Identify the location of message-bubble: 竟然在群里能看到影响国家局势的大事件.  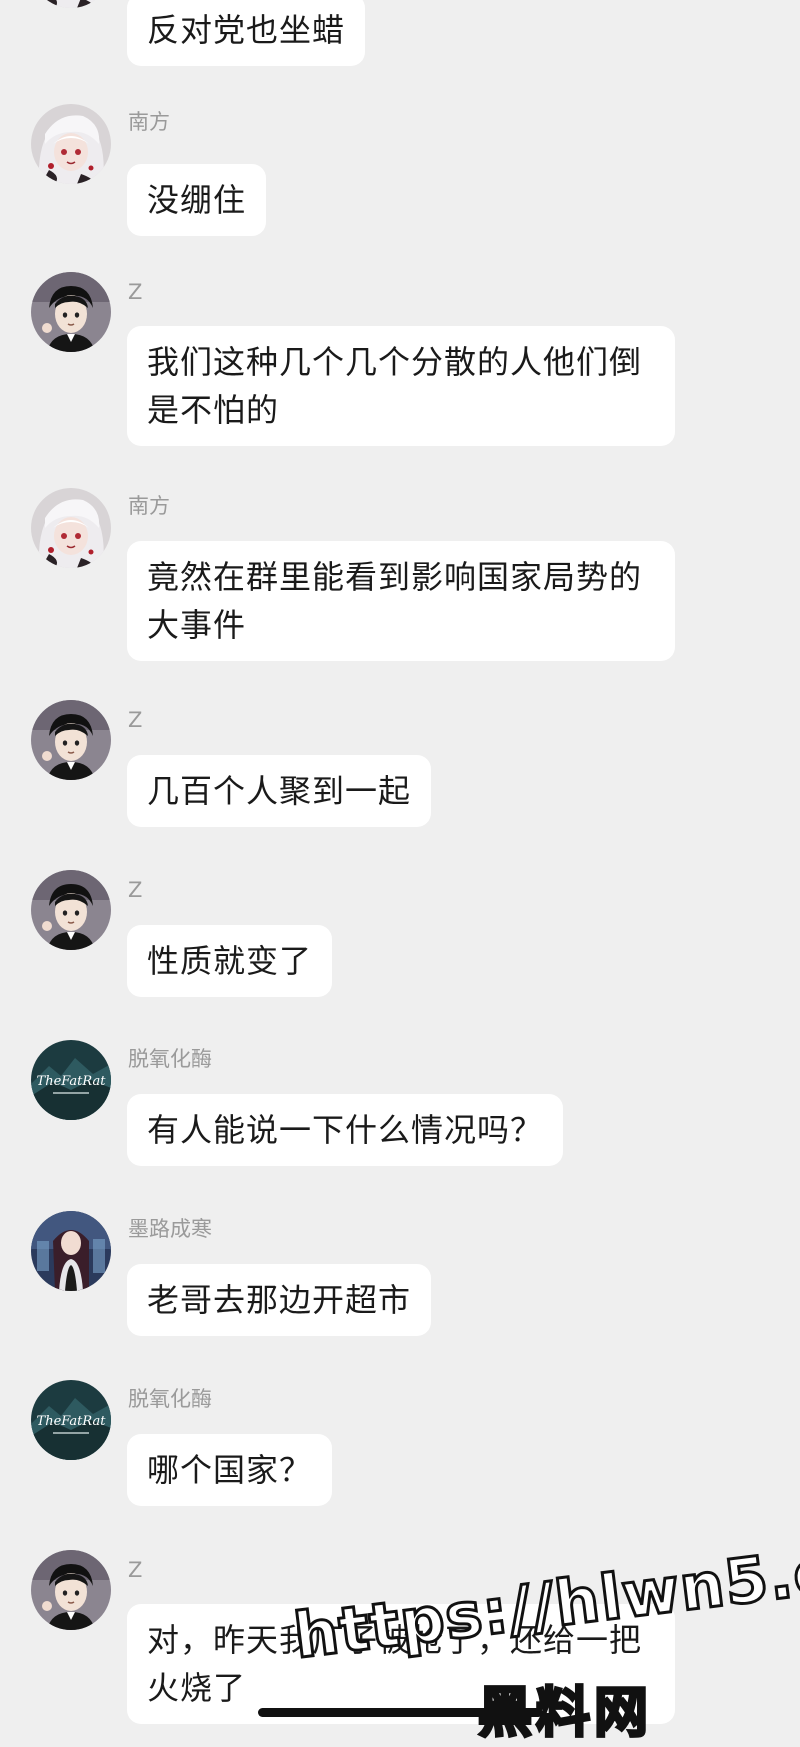
(401, 601).